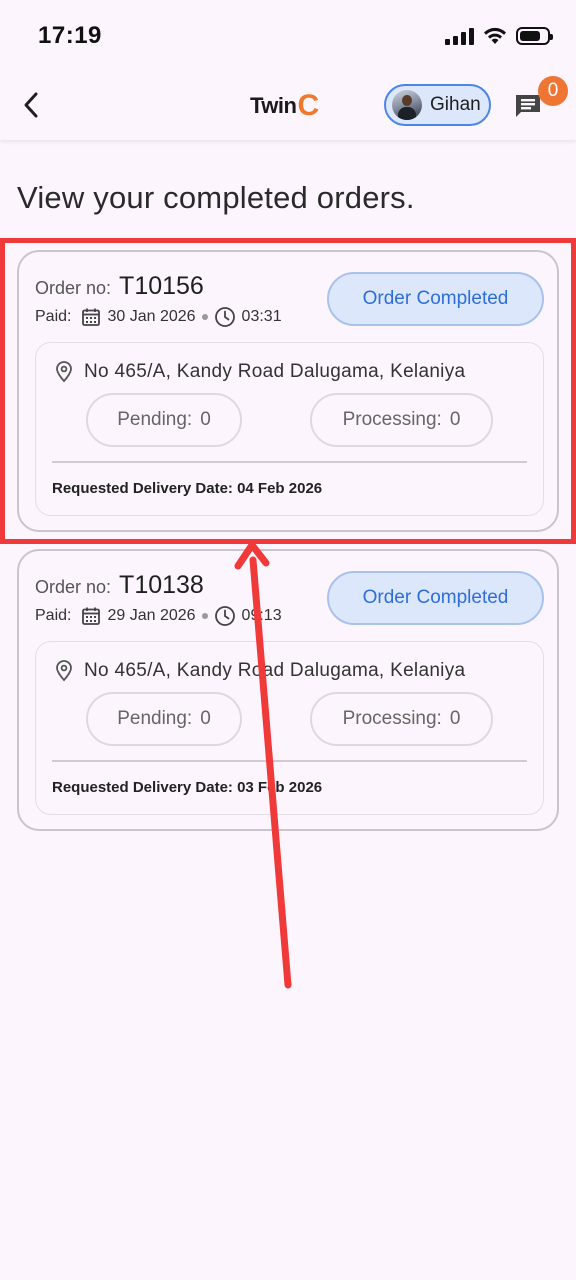 This screenshot has width=576, height=1280. What do you see at coordinates (553, 91) in the screenshot?
I see `message-count-badge: 0` at bounding box center [553, 91].